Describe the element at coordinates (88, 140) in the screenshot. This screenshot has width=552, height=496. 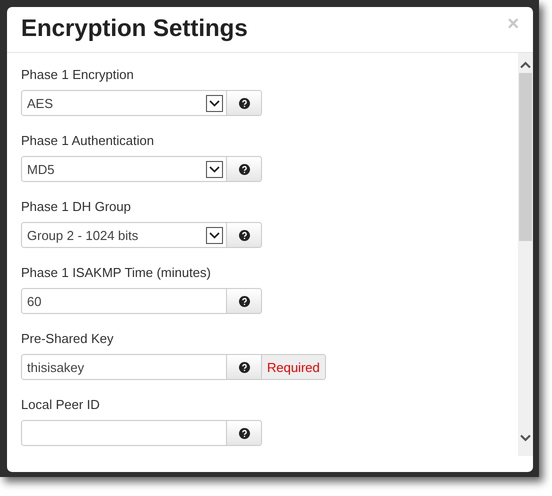
I see `field-label: Phase 1 Authentication` at that location.